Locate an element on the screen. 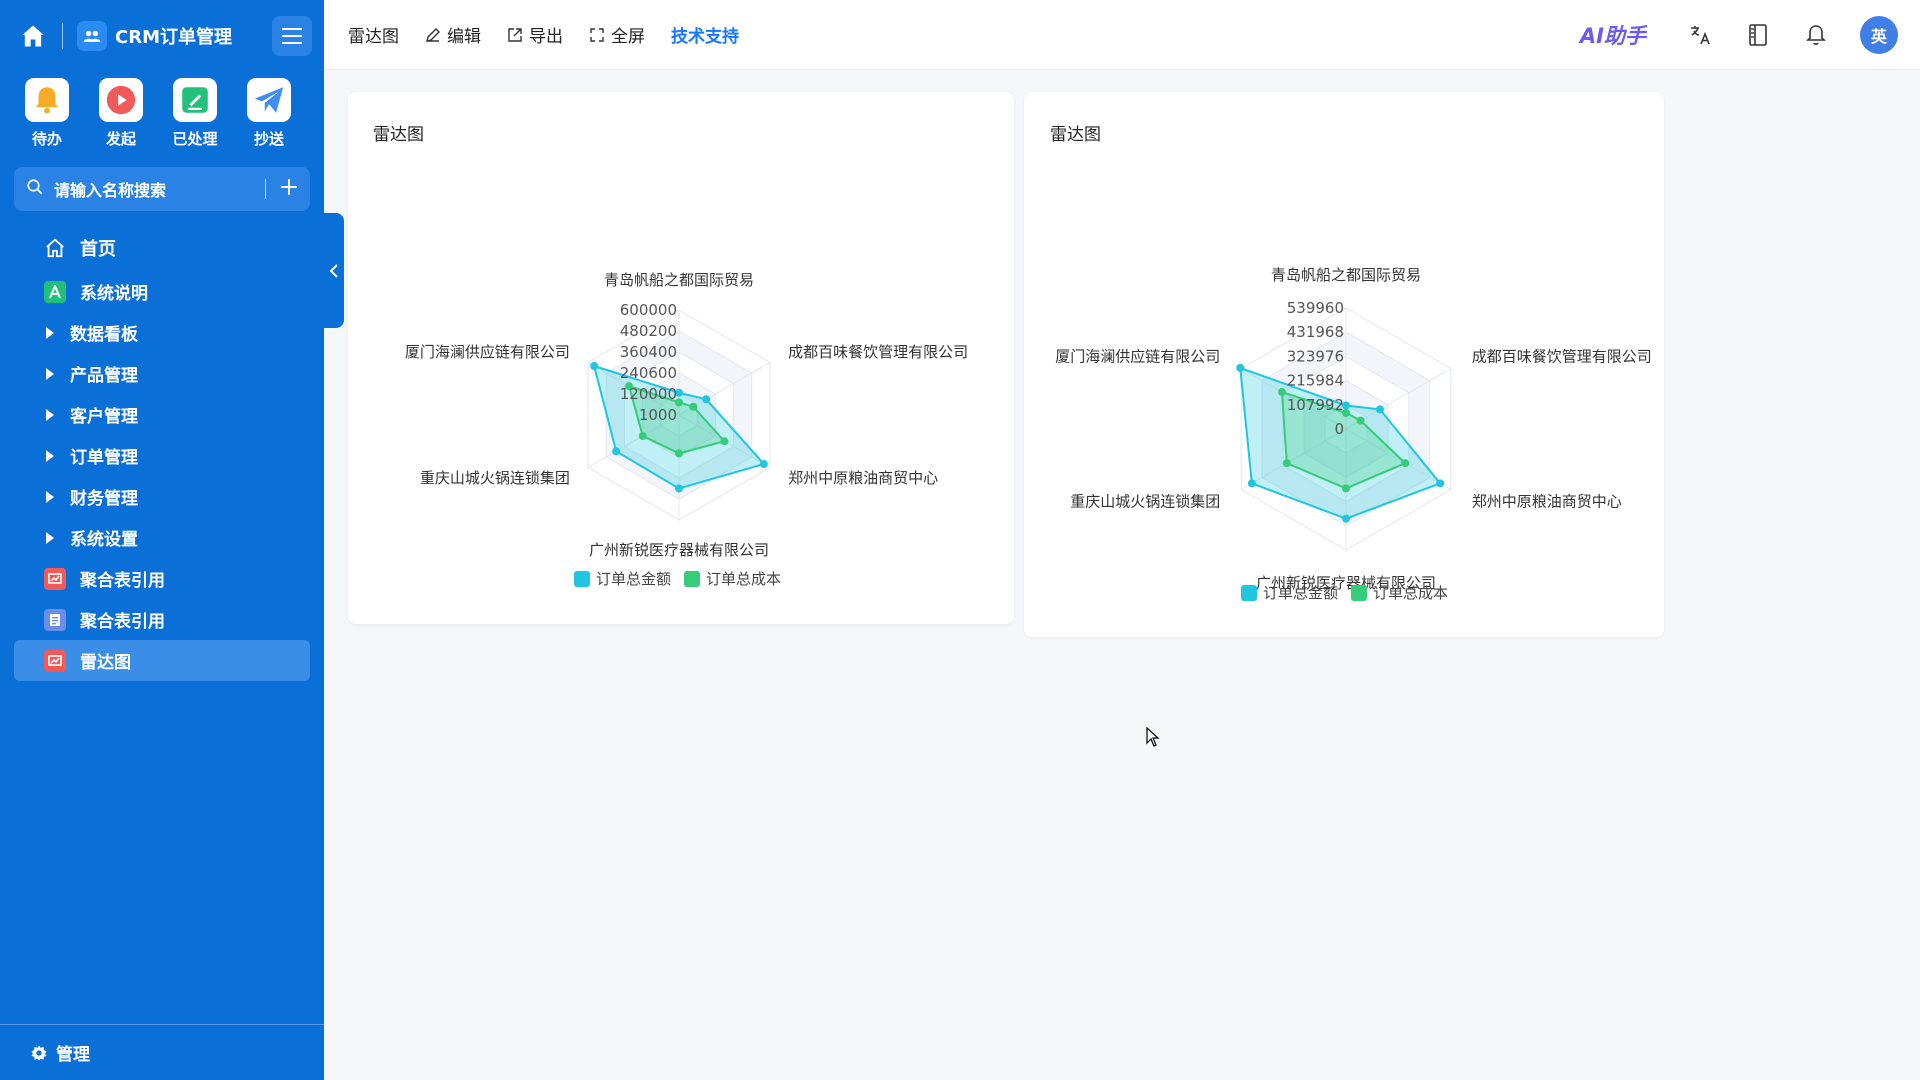 The width and height of the screenshot is (1920, 1080). translate-icon is located at coordinates (1700, 35).